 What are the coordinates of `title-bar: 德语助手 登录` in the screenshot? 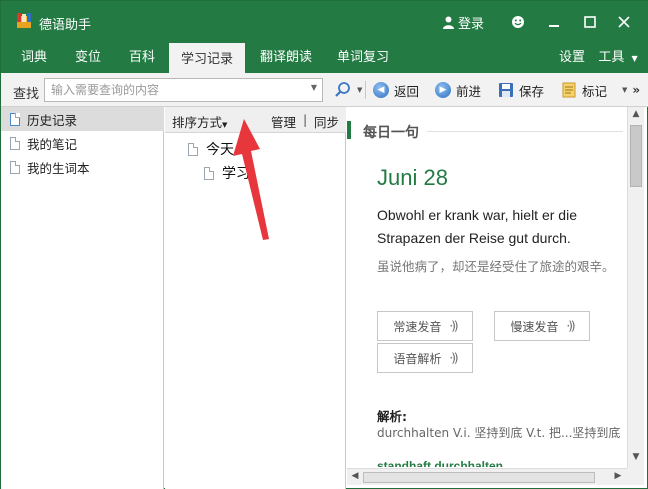 It's located at (324, 22).